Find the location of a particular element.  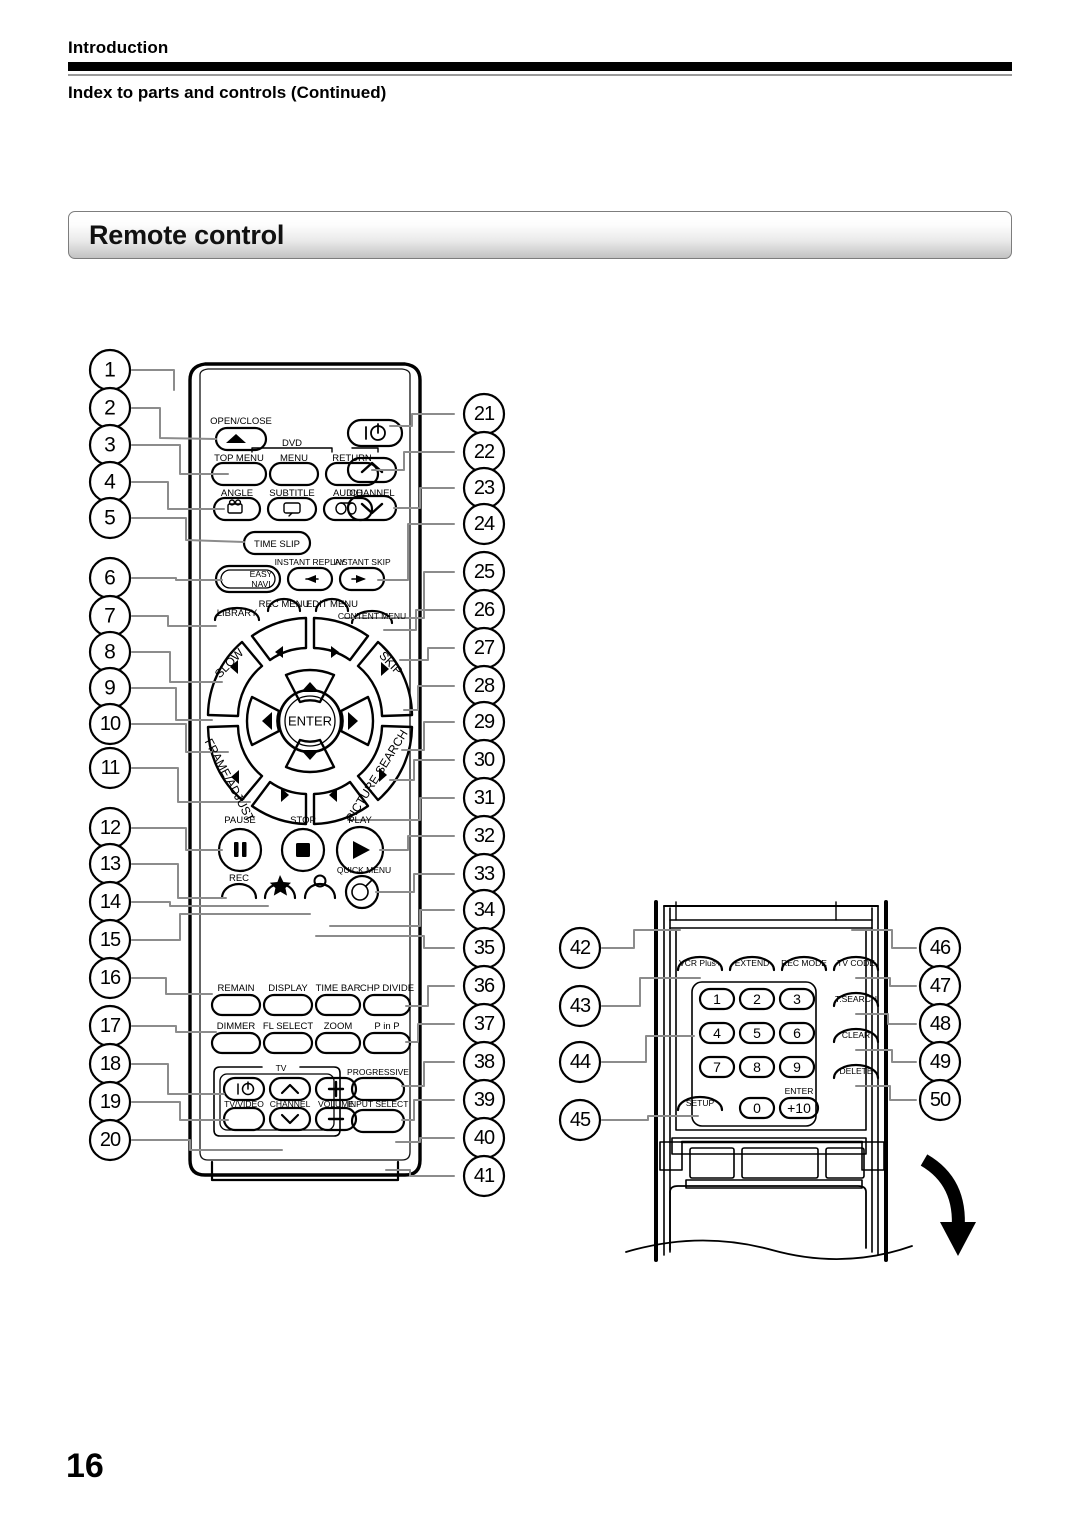

label-angle: ANGLE is located at coordinates (237, 493).